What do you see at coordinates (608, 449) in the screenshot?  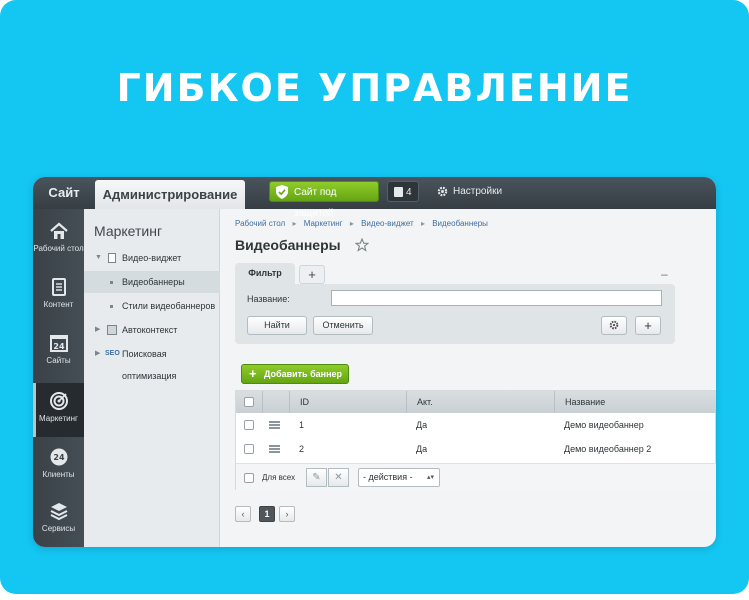 I see `cell-name: Демо видеобаннер 2` at bounding box center [608, 449].